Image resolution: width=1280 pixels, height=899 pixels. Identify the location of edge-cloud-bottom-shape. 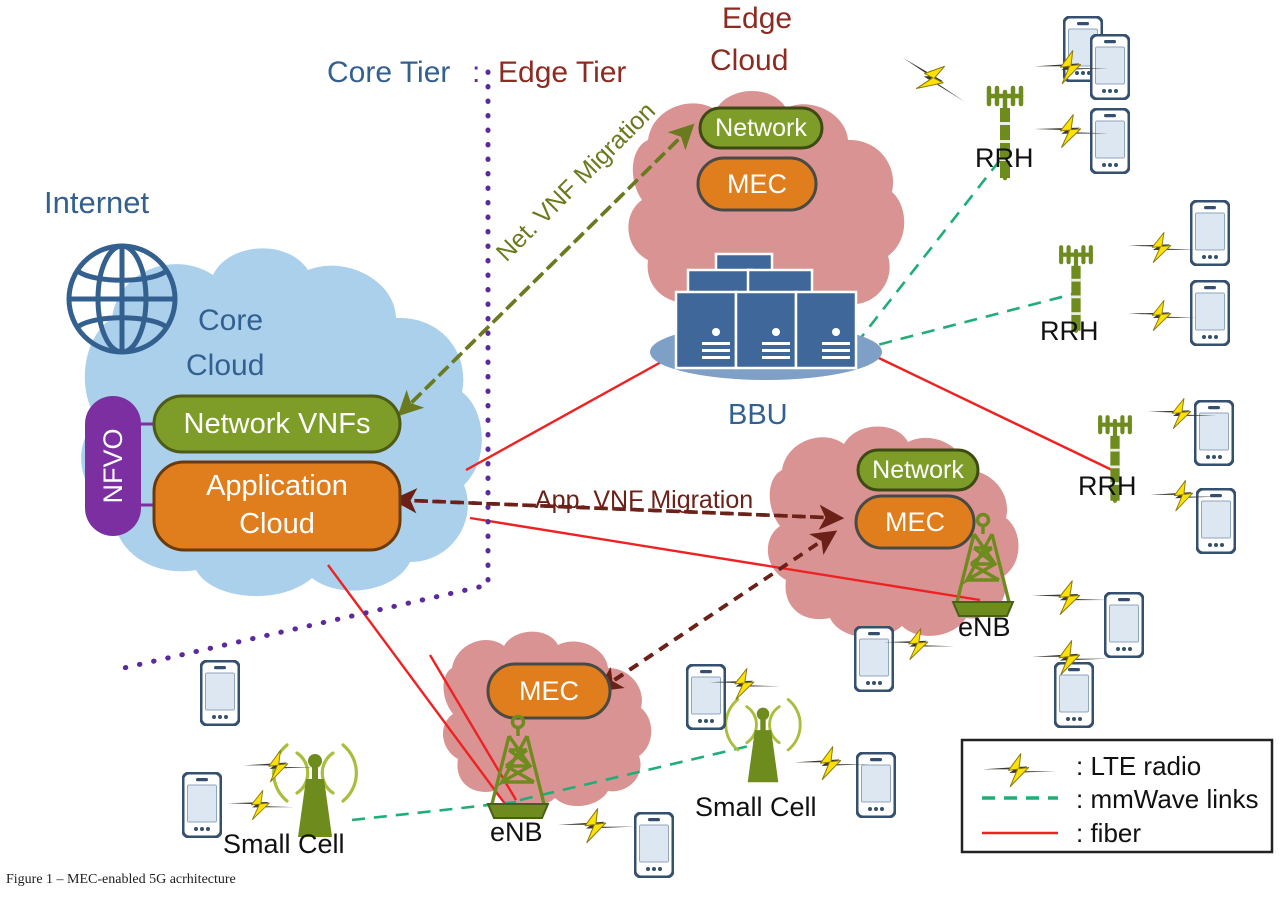
(547, 719).